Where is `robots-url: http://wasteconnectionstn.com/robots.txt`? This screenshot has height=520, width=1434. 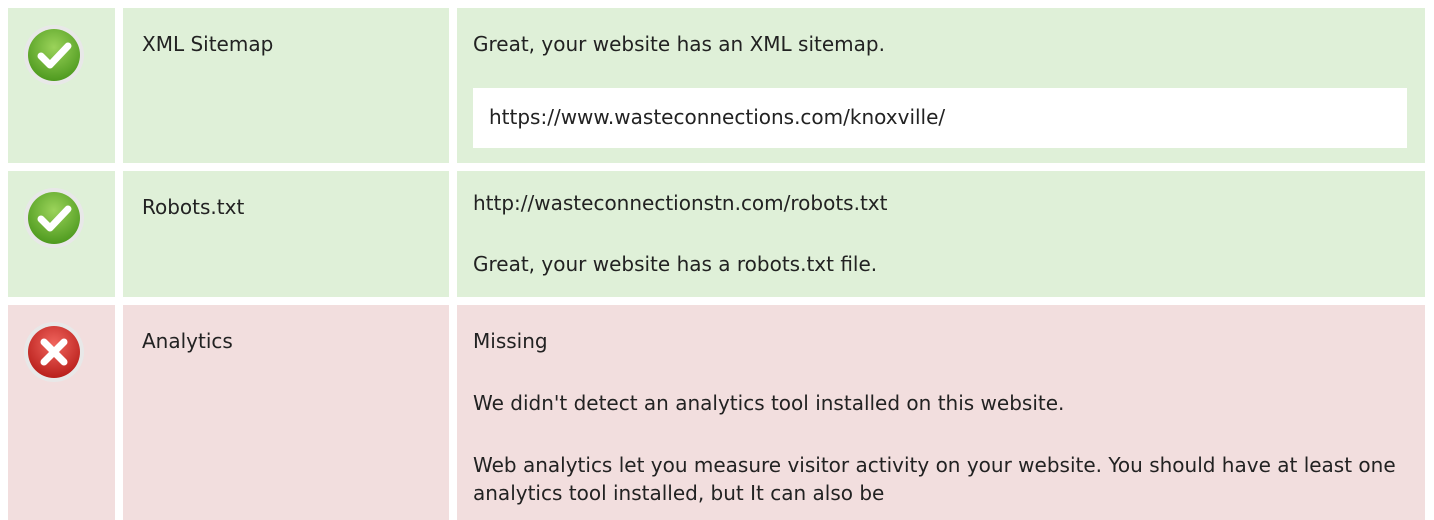 robots-url: http://wasteconnectionstn.com/robots.txt is located at coordinates (680, 203).